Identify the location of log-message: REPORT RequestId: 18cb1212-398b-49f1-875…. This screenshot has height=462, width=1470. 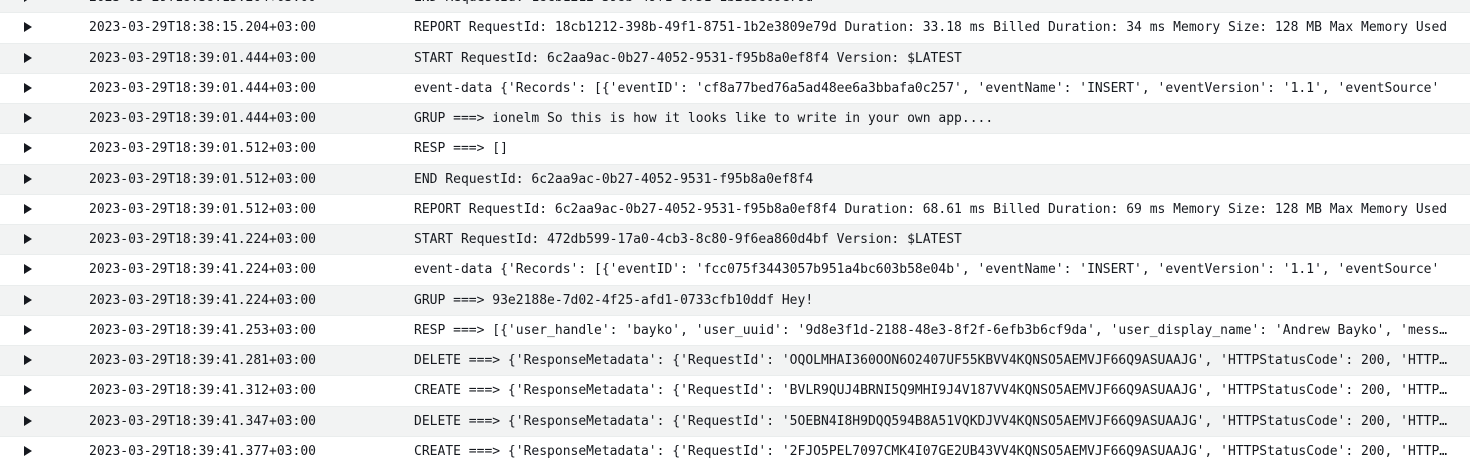
(931, 28).